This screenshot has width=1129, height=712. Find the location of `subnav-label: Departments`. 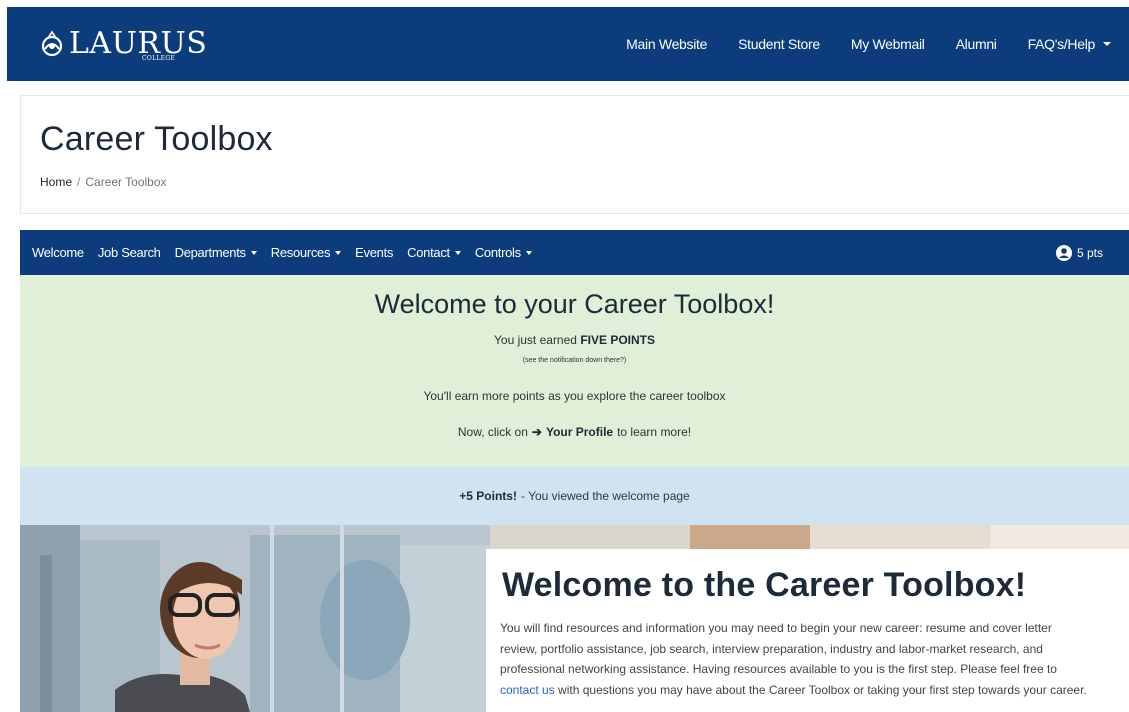

subnav-label: Departments is located at coordinates (210, 252).